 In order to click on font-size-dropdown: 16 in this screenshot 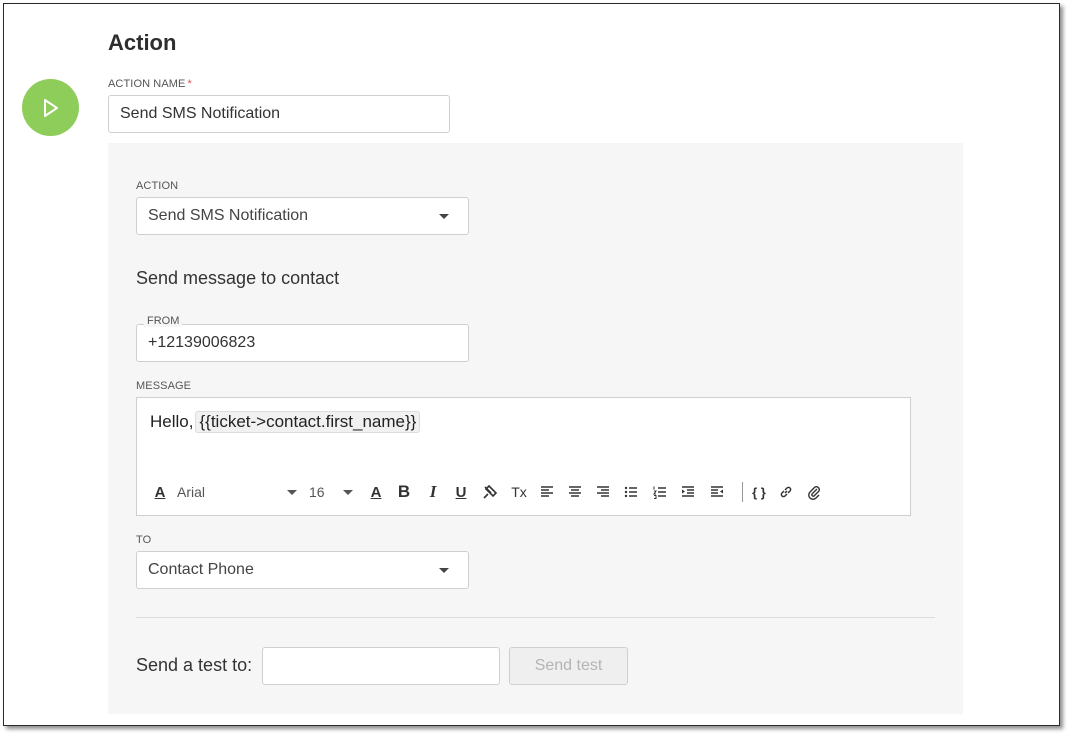, I will do `click(331, 492)`.